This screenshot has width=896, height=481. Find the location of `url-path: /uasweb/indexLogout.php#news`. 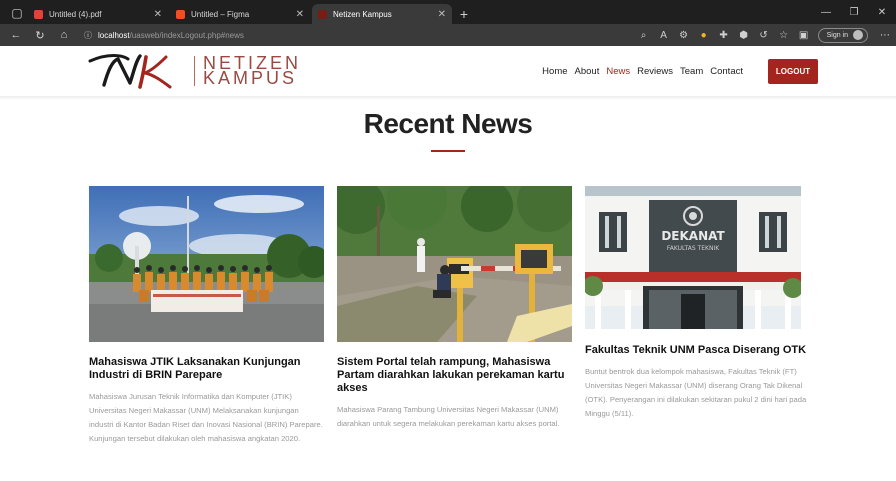

url-path: /uasweb/indexLogout.php#news is located at coordinates (186, 35).